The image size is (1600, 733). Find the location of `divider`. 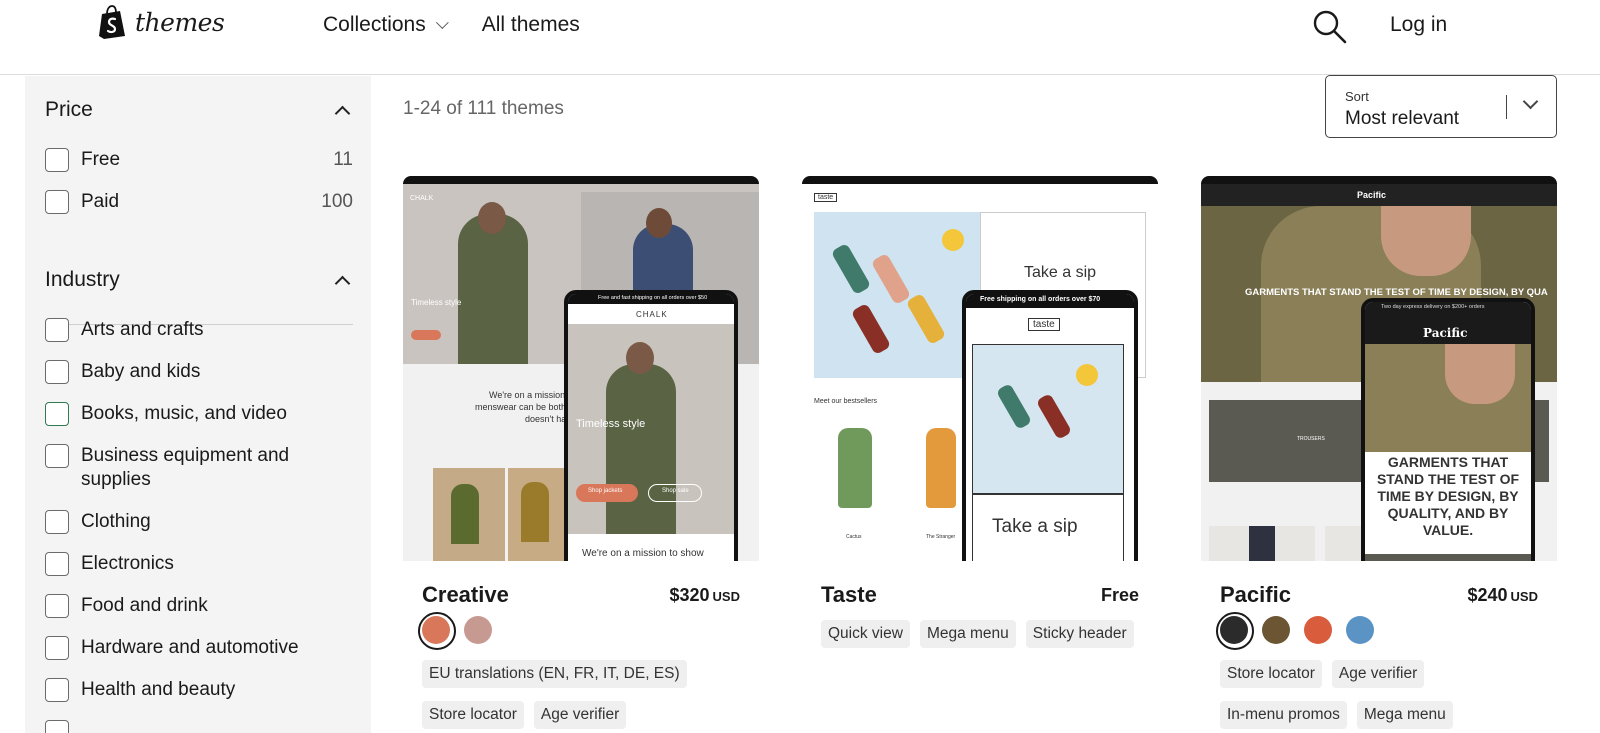

divider is located at coordinates (1506, 107).